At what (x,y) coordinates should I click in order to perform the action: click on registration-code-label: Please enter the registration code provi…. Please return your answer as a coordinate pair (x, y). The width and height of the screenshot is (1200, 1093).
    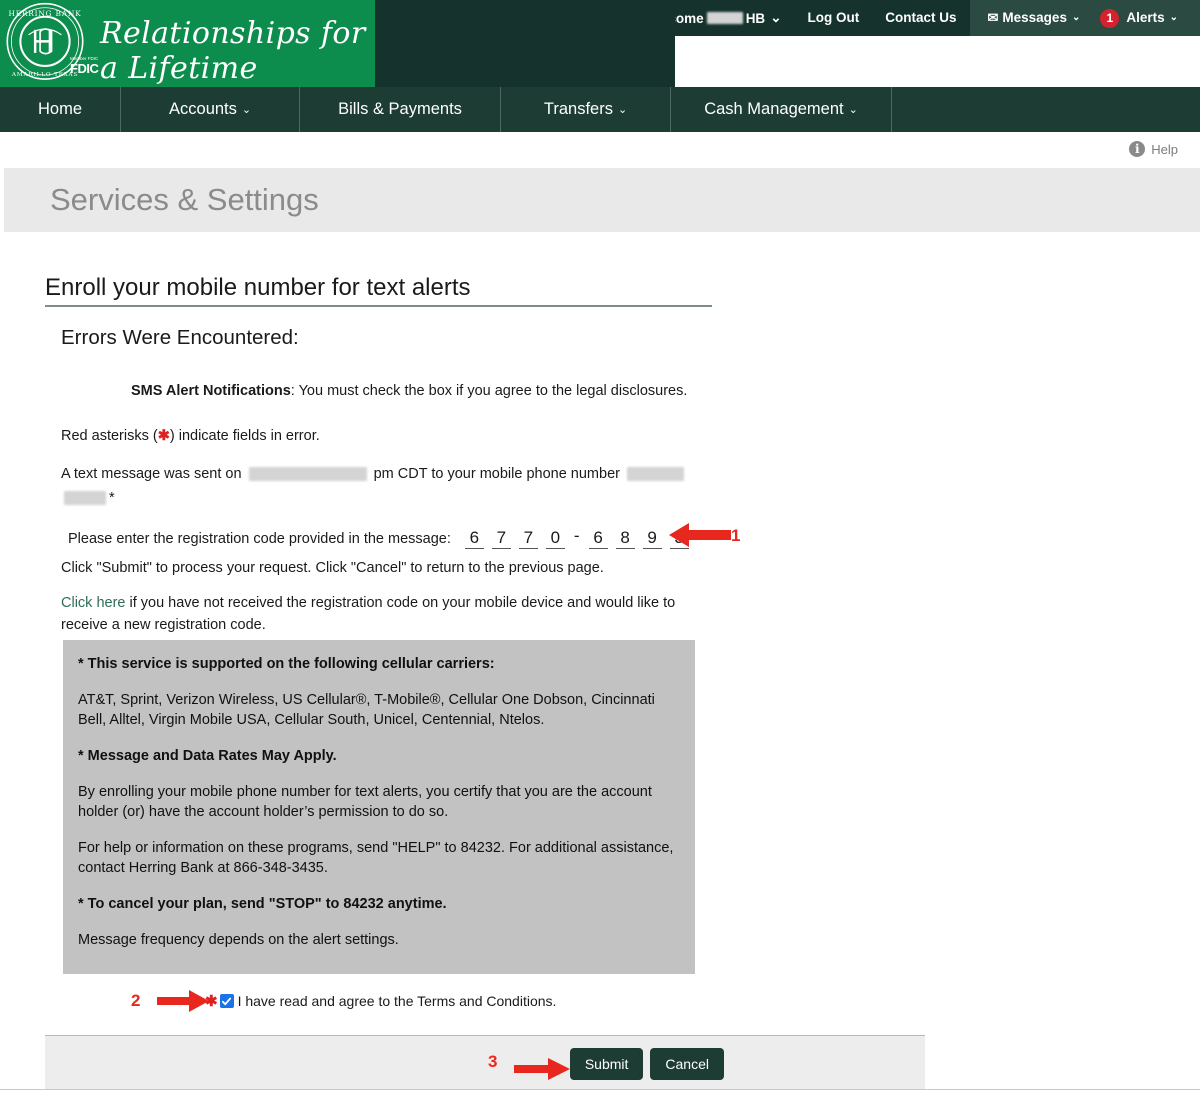
    Looking at the image, I should click on (259, 539).